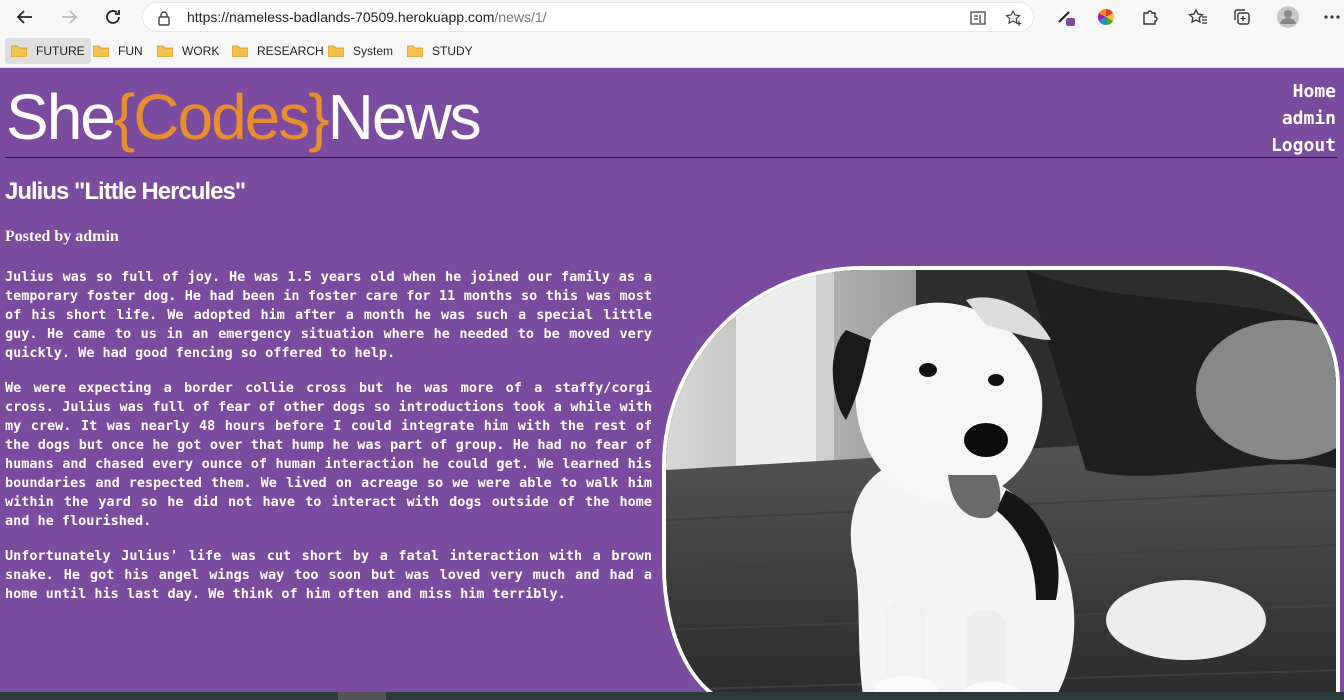 Image resolution: width=1344 pixels, height=700 pixels. I want to click on bookmark-label: FUN, so click(130, 51).